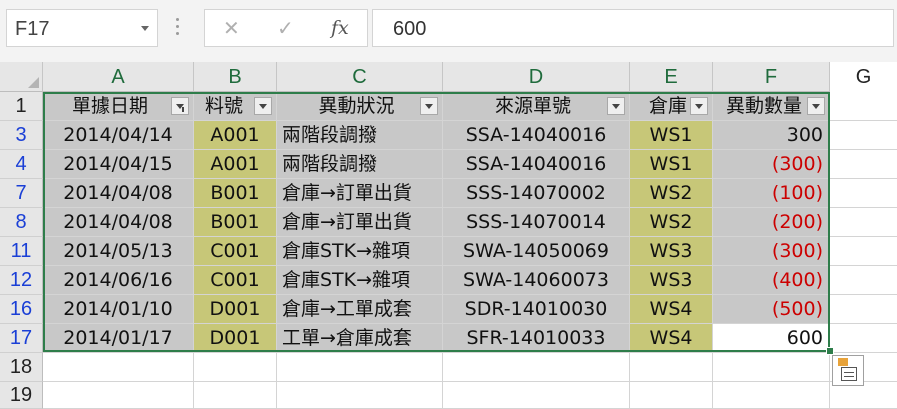 This screenshot has width=897, height=409. Describe the element at coordinates (82, 28) in the screenshot. I see `name-box: F17` at that location.